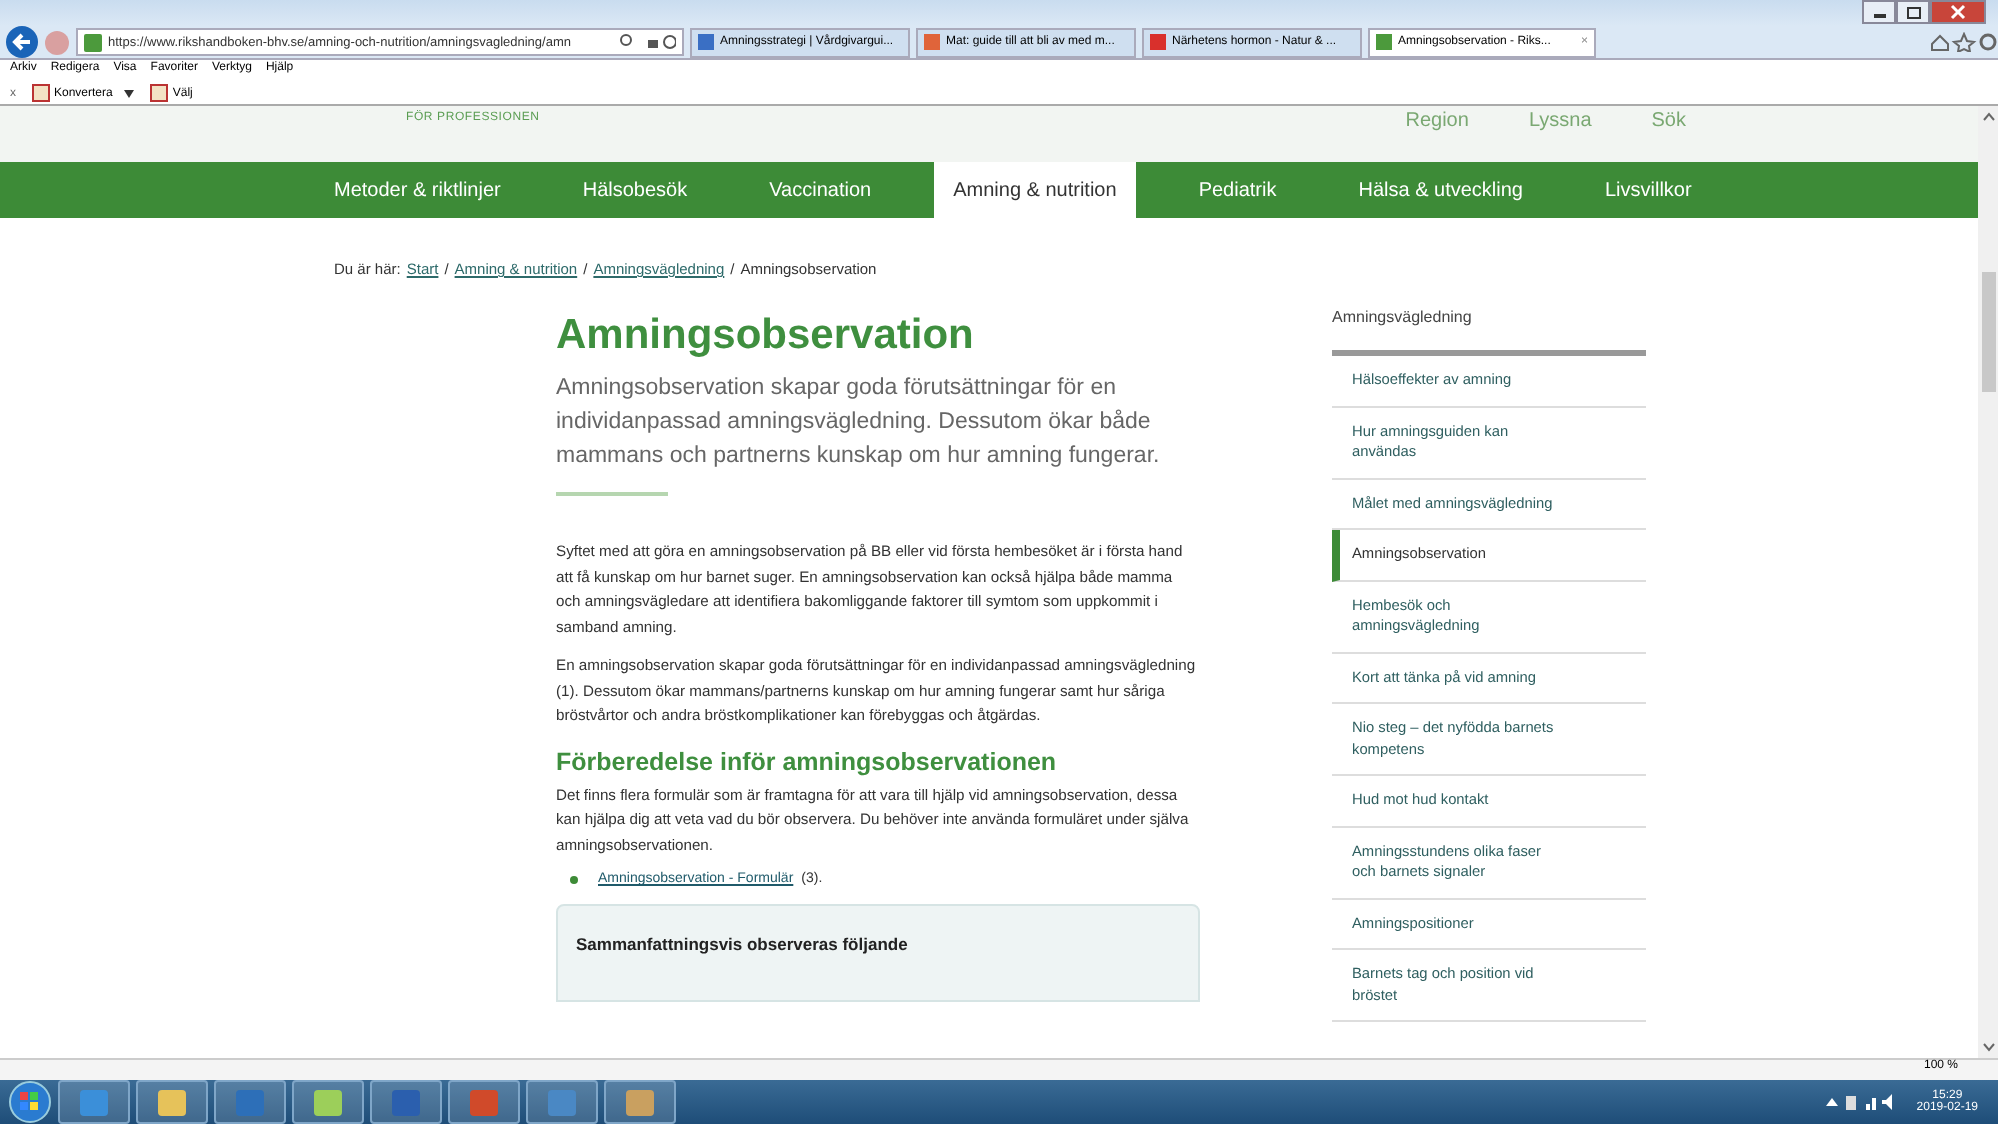 The height and width of the screenshot is (1124, 1998). Describe the element at coordinates (1964, 42) in the screenshot. I see `home-star-gear-icon` at that location.